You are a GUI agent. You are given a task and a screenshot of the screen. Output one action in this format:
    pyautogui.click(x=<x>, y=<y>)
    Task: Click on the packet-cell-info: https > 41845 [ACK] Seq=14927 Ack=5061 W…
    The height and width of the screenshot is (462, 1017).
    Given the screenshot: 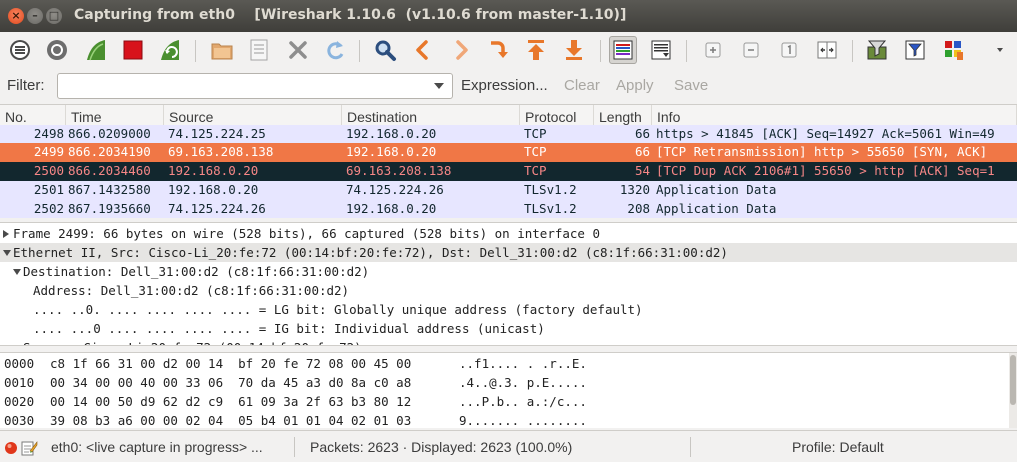 What is the action you would take?
    pyautogui.click(x=825, y=133)
    